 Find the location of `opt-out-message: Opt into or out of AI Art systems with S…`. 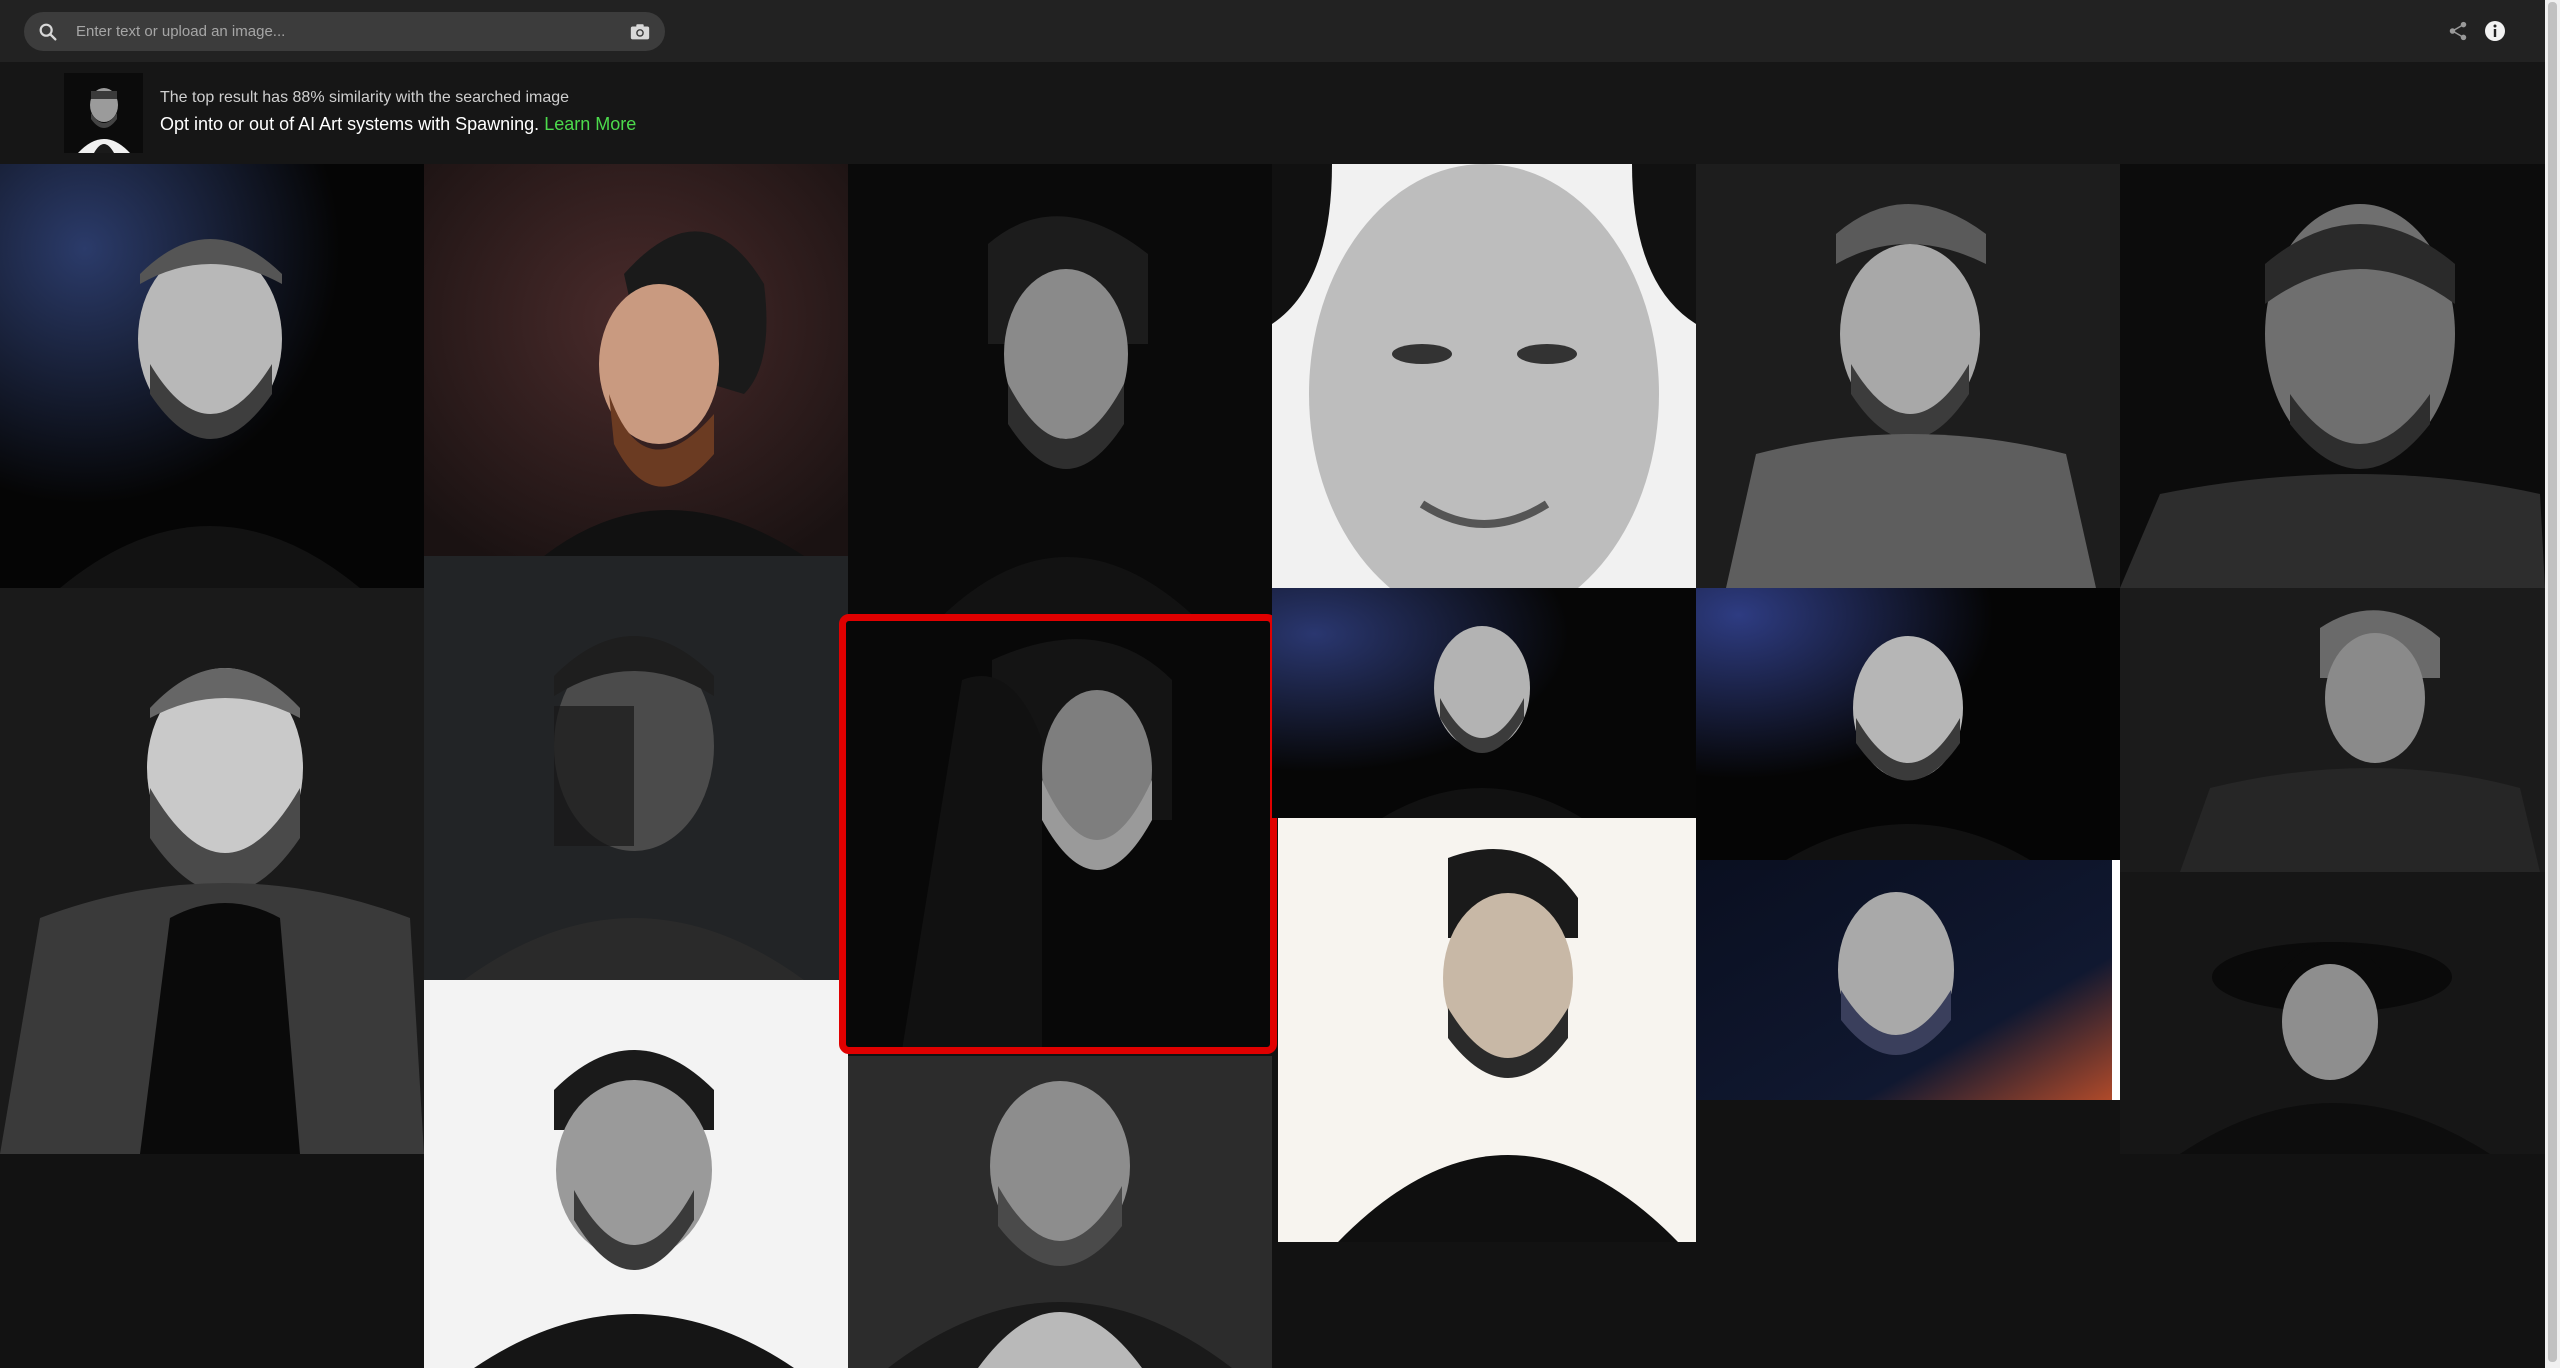

opt-out-message: Opt into or out of AI Art systems with S… is located at coordinates (350, 124).